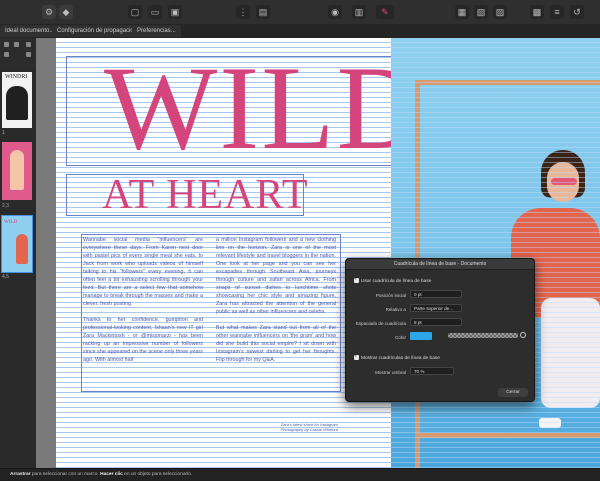  Describe the element at coordinates (577, 12) in the screenshot. I see `history-icon: ↺` at that location.